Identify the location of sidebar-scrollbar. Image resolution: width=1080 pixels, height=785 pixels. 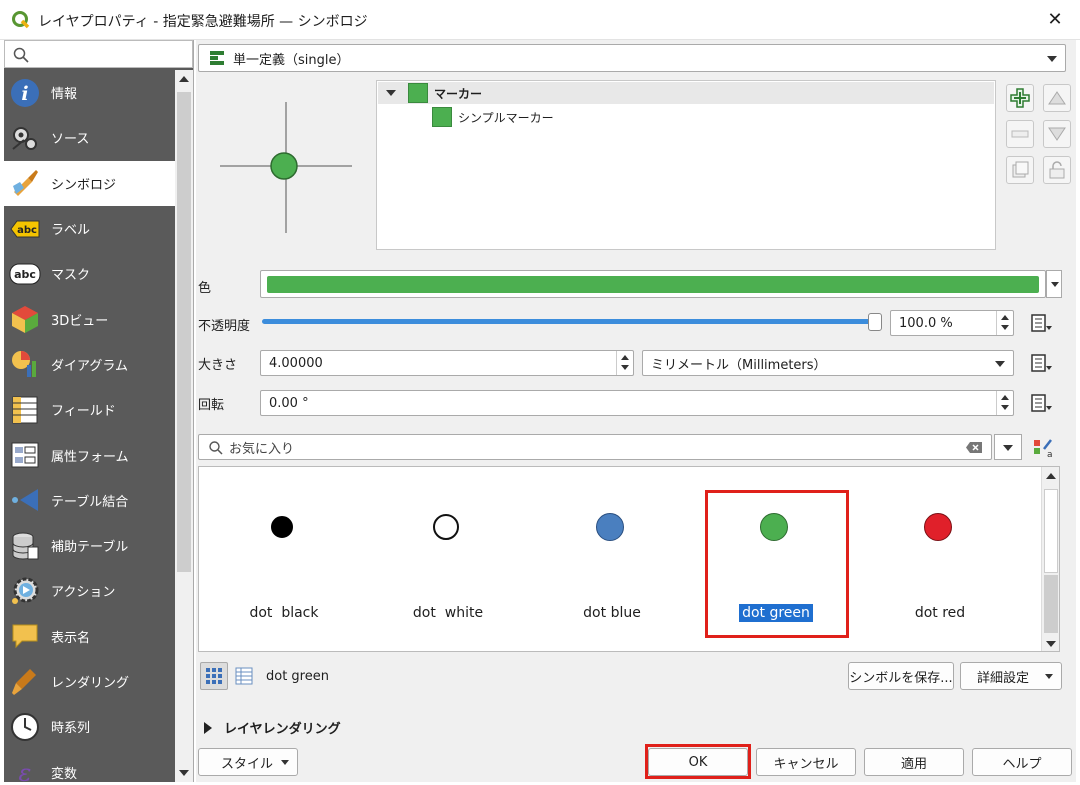
(184, 426).